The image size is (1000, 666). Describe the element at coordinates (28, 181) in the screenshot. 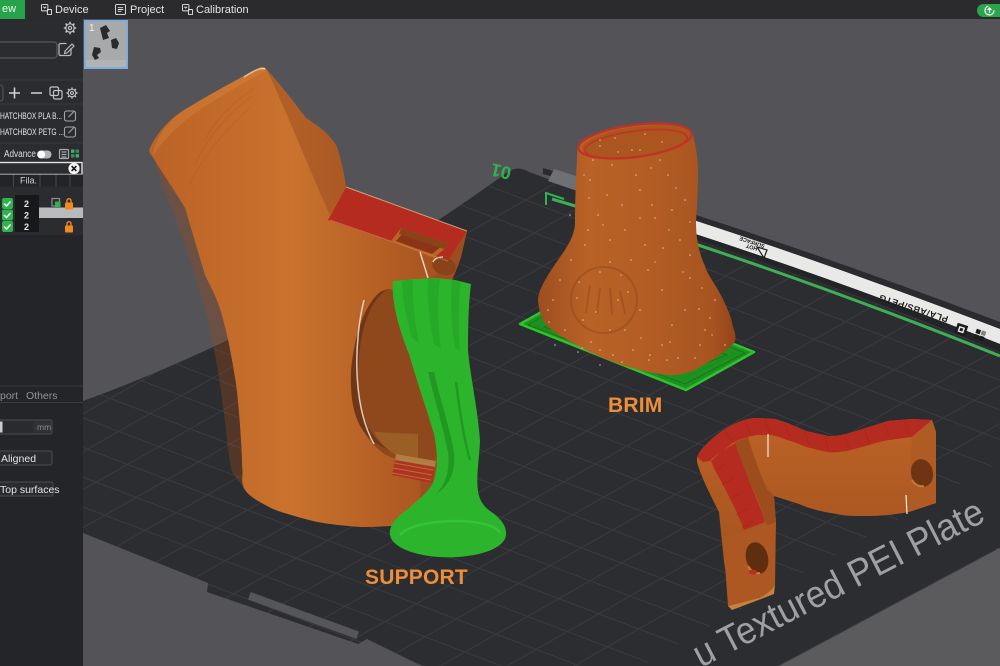

I see `svg-text: Fila.` at that location.